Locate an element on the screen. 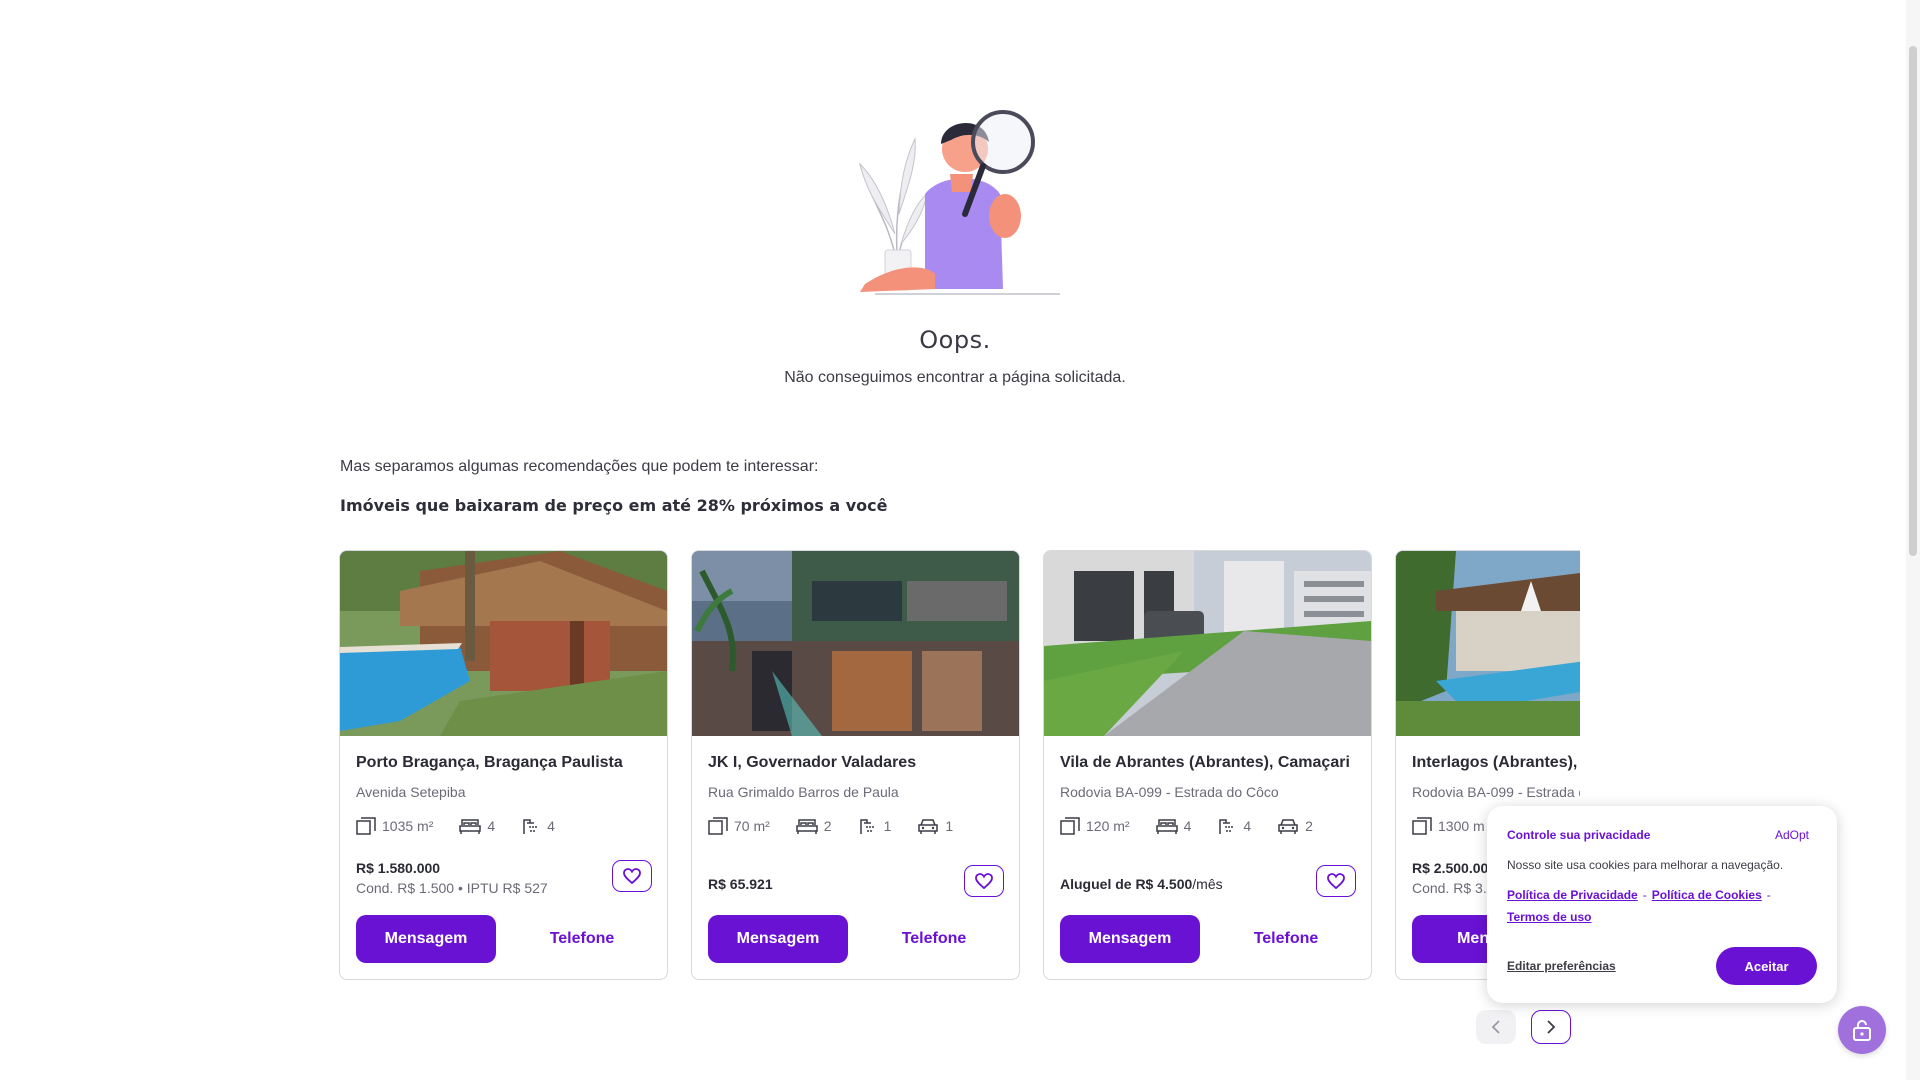 This screenshot has width=1920, height=1080. listing-fees: Cond. R$ 3.0 is located at coordinates (1453, 888).